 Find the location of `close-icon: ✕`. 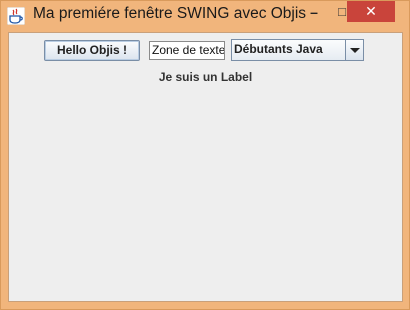

close-icon: ✕ is located at coordinates (371, 11).